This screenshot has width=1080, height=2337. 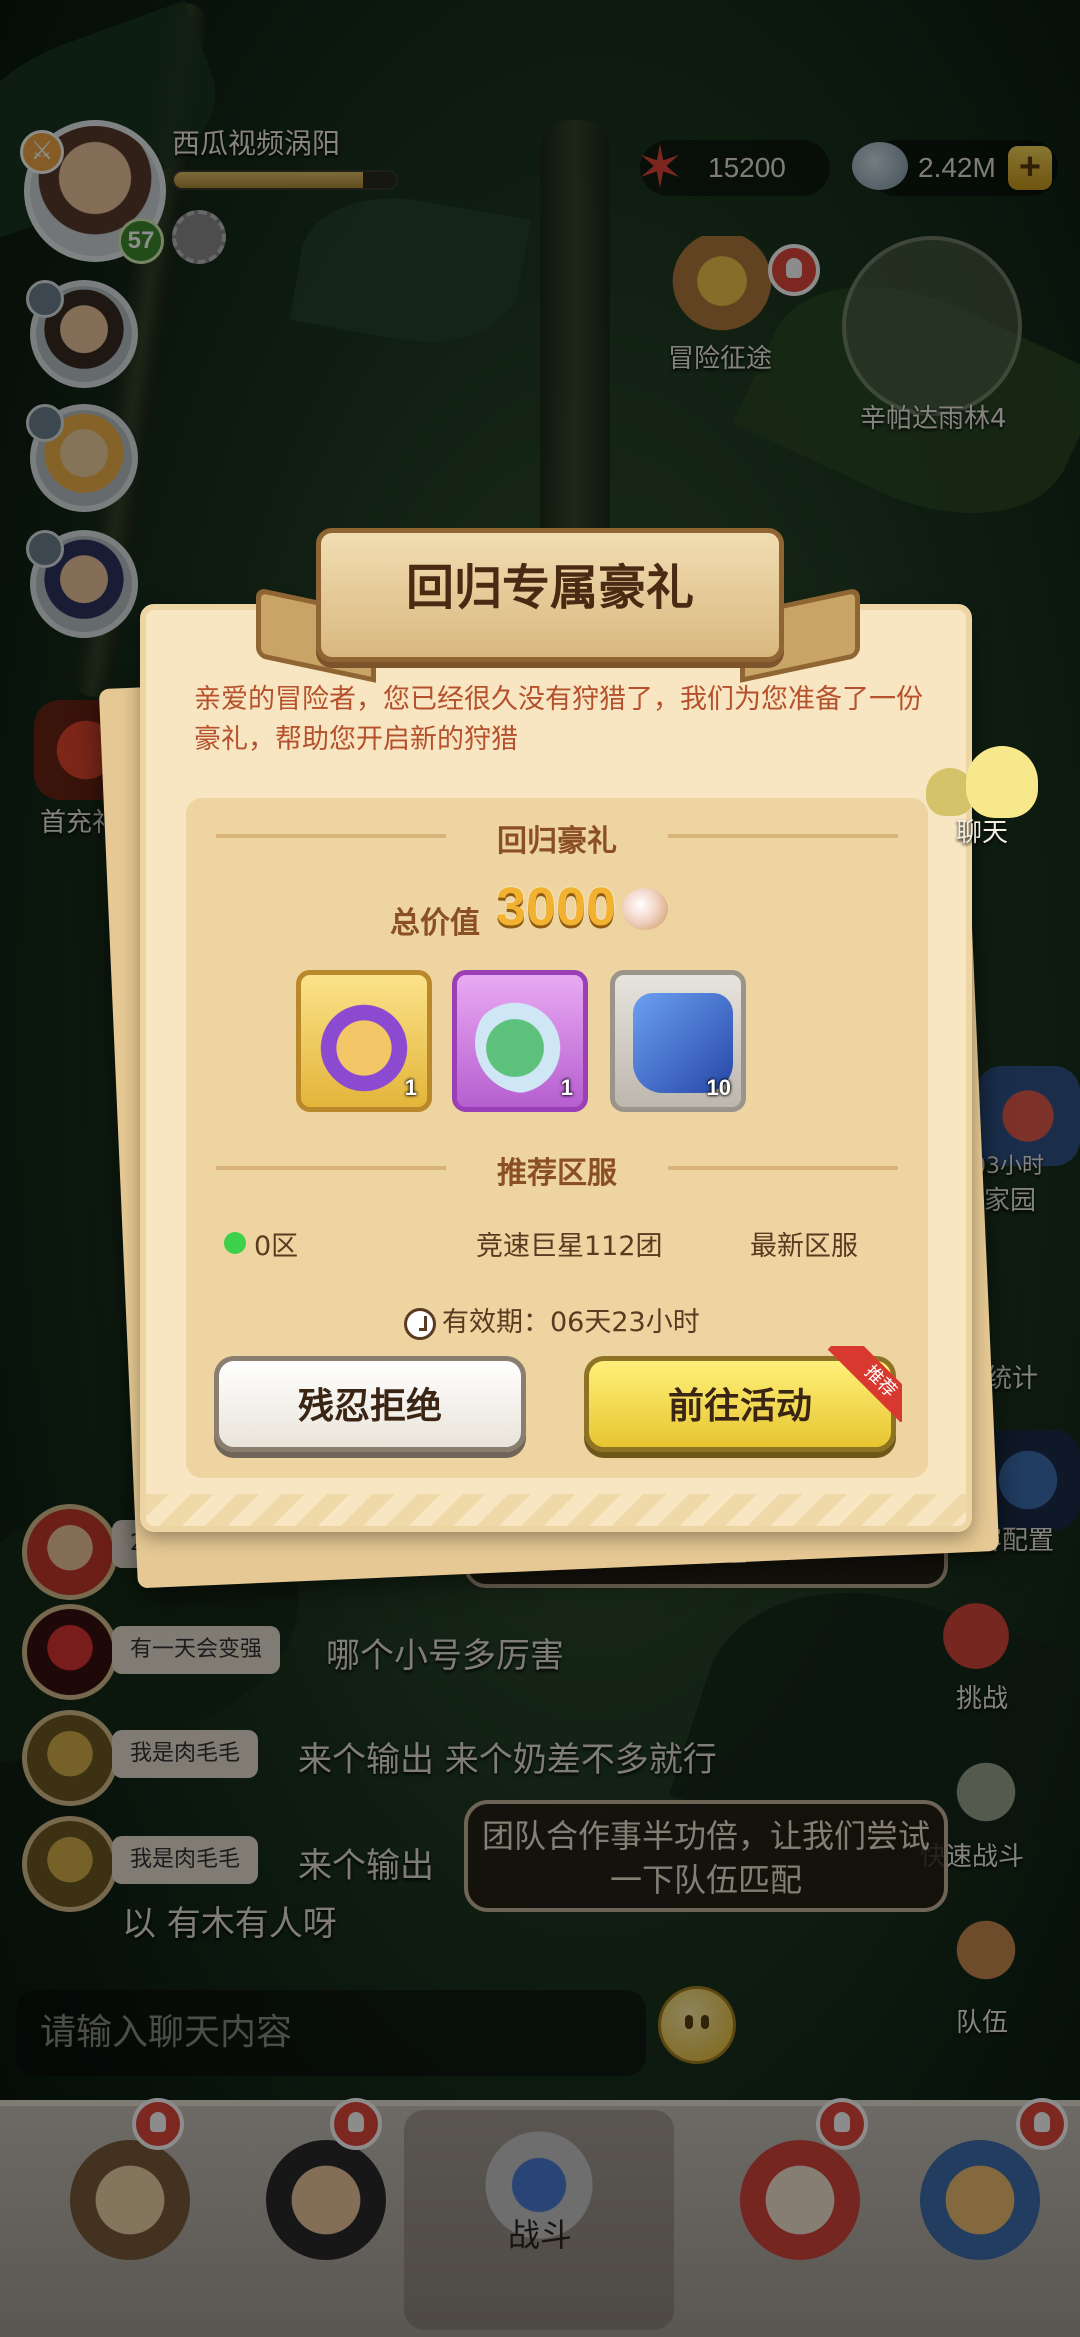 I want to click on recommend-badge-text: 推荐, so click(x=864, y=1384).